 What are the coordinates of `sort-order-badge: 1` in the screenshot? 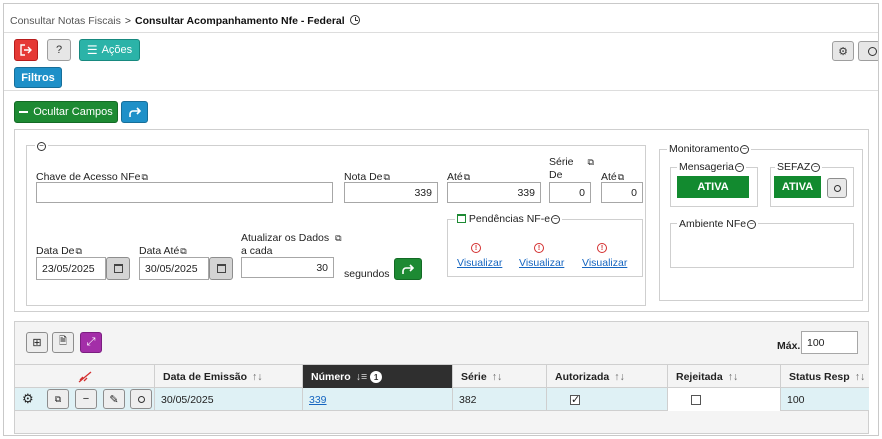 It's located at (376, 377).